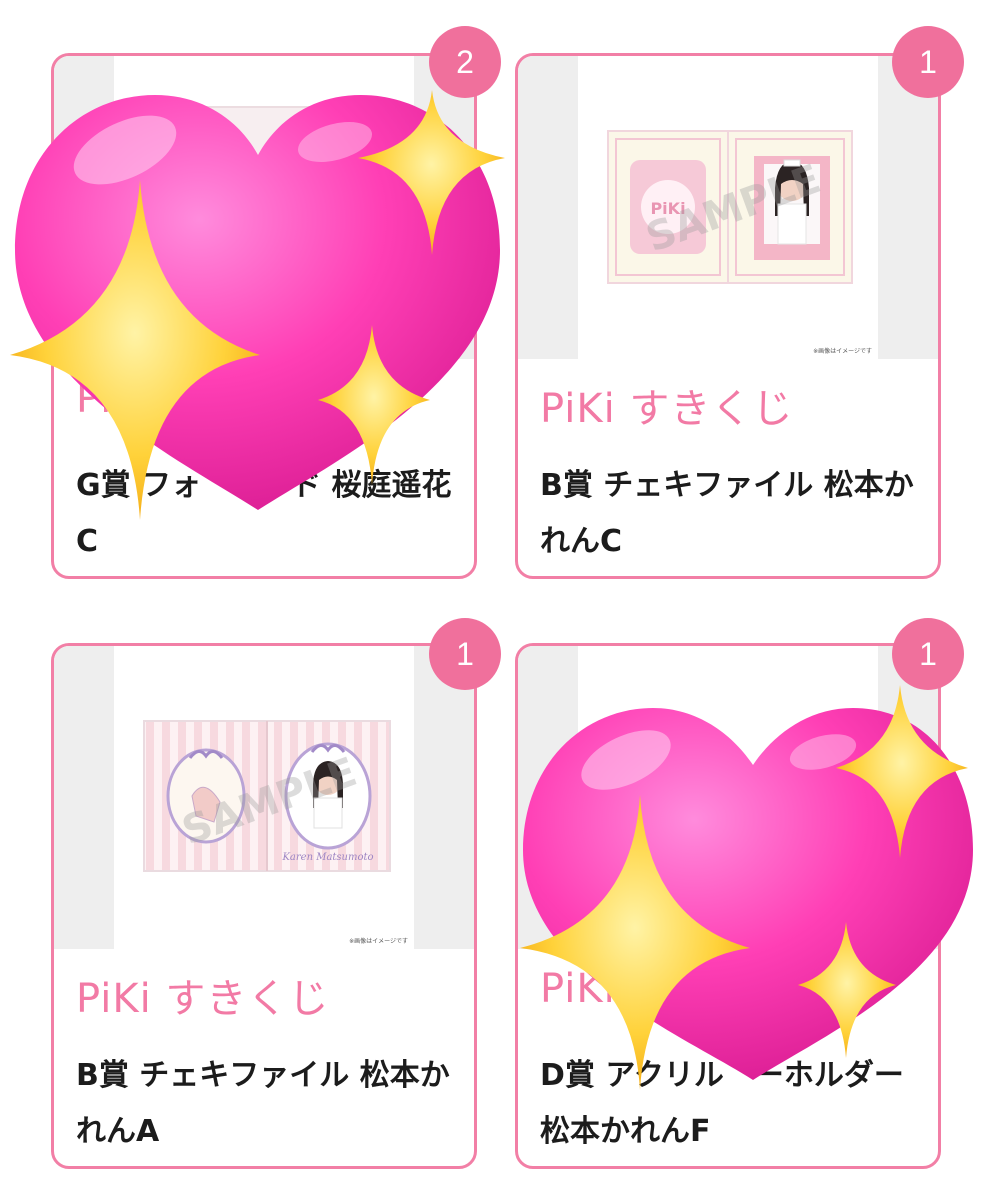 This screenshot has width=992, height=1200. Describe the element at coordinates (578, 989) in the screenshot. I see `brand-label: PiKi` at that location.